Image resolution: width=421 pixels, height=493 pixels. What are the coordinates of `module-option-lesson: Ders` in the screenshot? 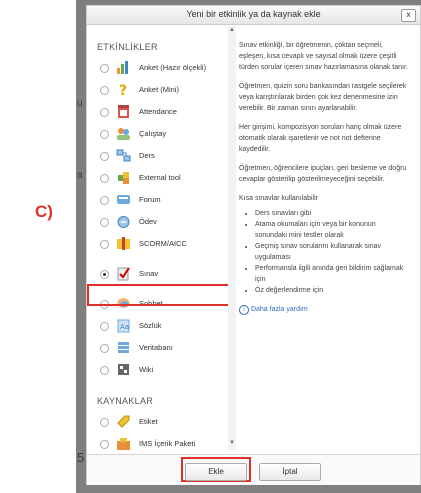 It's located at (161, 156).